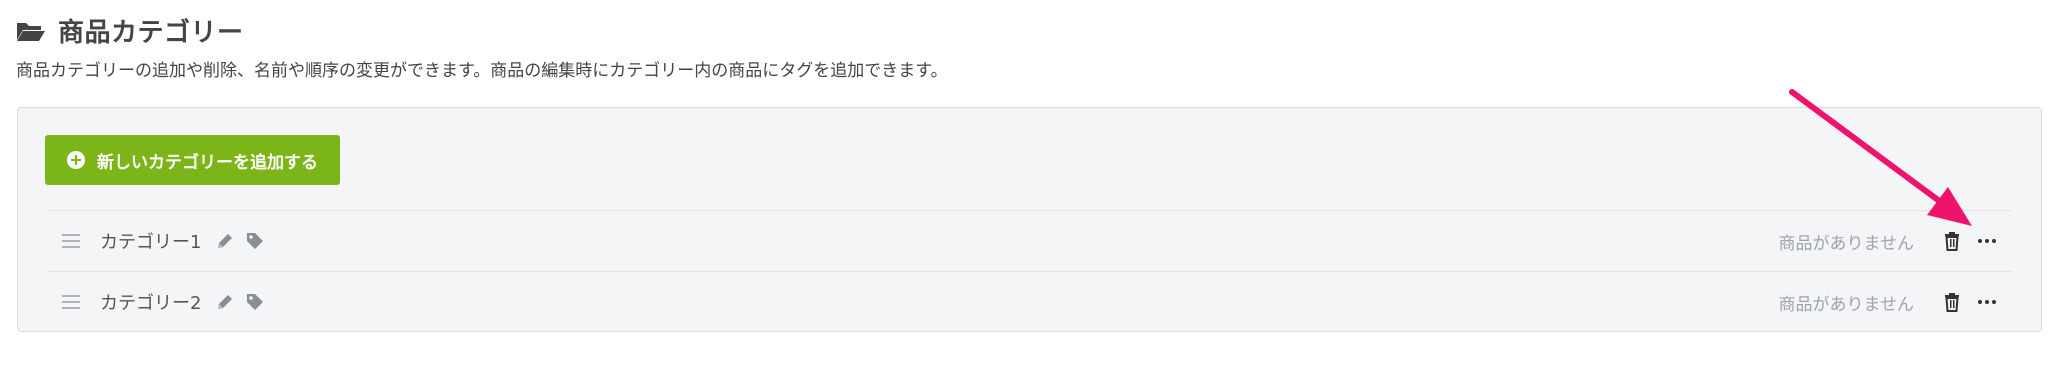 Image resolution: width=2061 pixels, height=367 pixels. What do you see at coordinates (207, 162) in the screenshot?
I see `add-category-label: 新しいカテゴリーを追加する` at bounding box center [207, 162].